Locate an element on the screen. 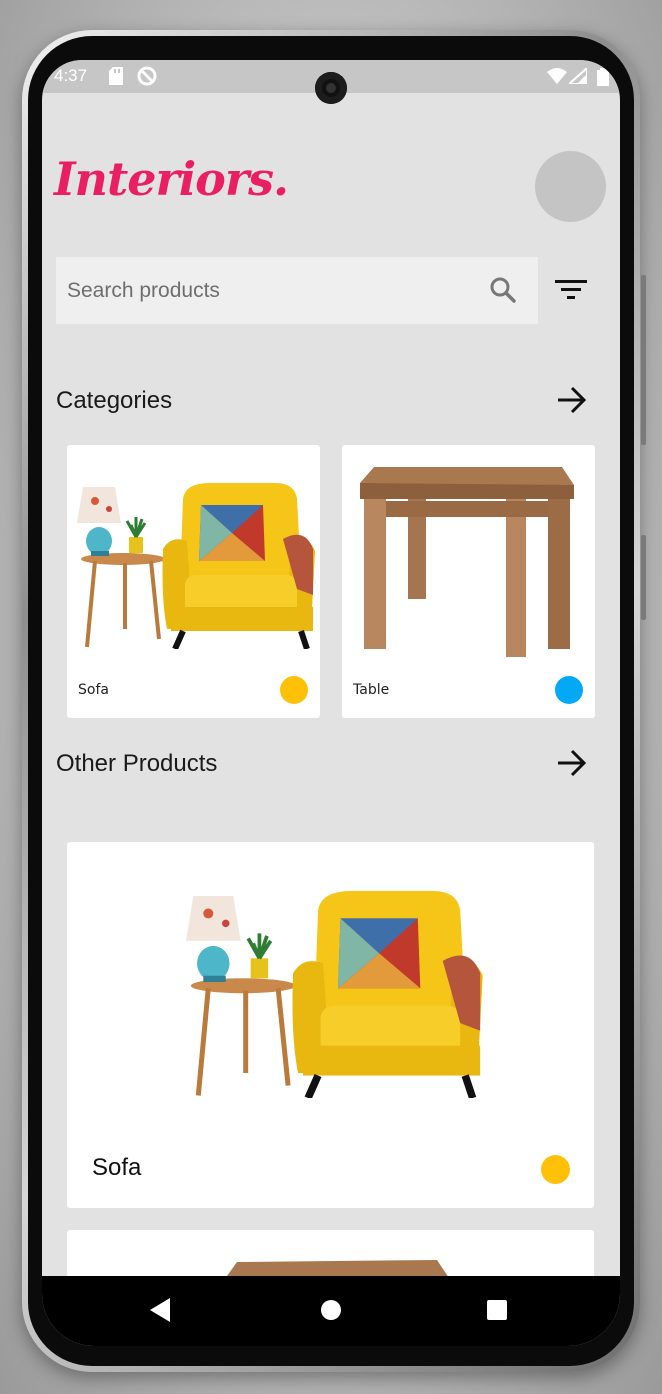 The width and height of the screenshot is (662, 1394). product-color-dot is located at coordinates (555, 1169).